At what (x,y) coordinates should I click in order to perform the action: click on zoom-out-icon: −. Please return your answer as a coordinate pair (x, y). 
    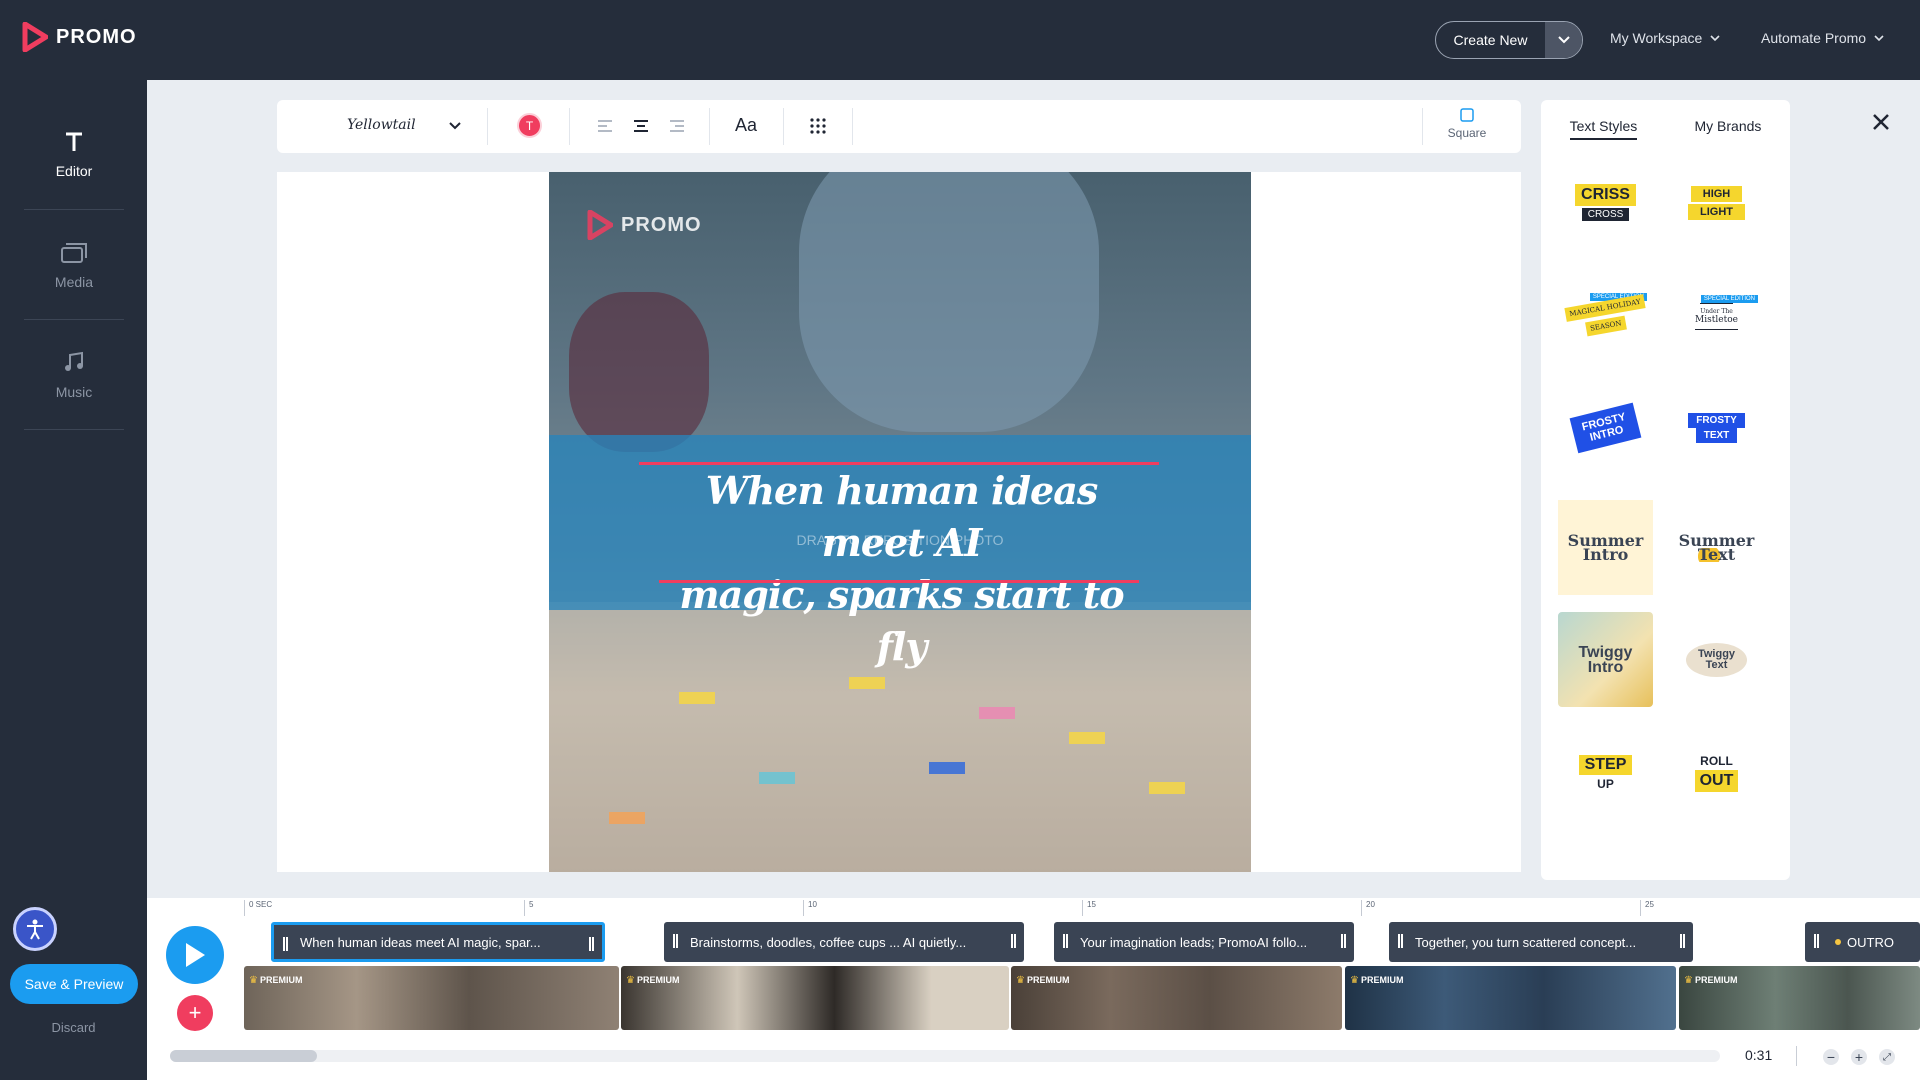
    Looking at the image, I should click on (1831, 1057).